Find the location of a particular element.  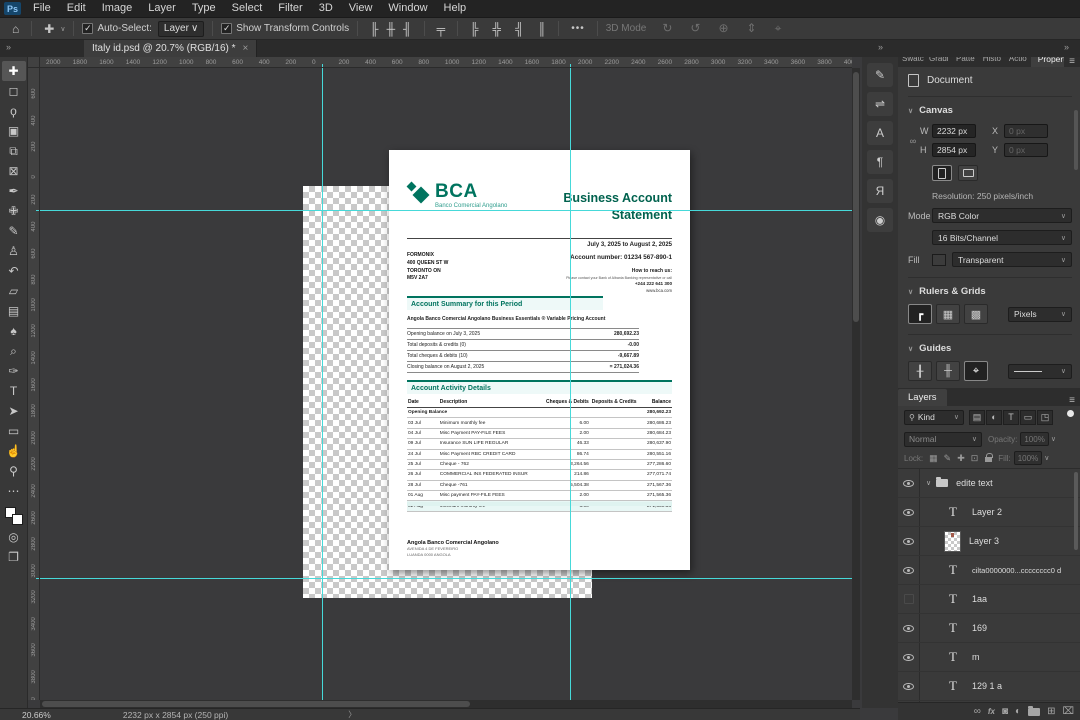

color-mode-select: RGB Color ∨ is located at coordinates (1002, 215).